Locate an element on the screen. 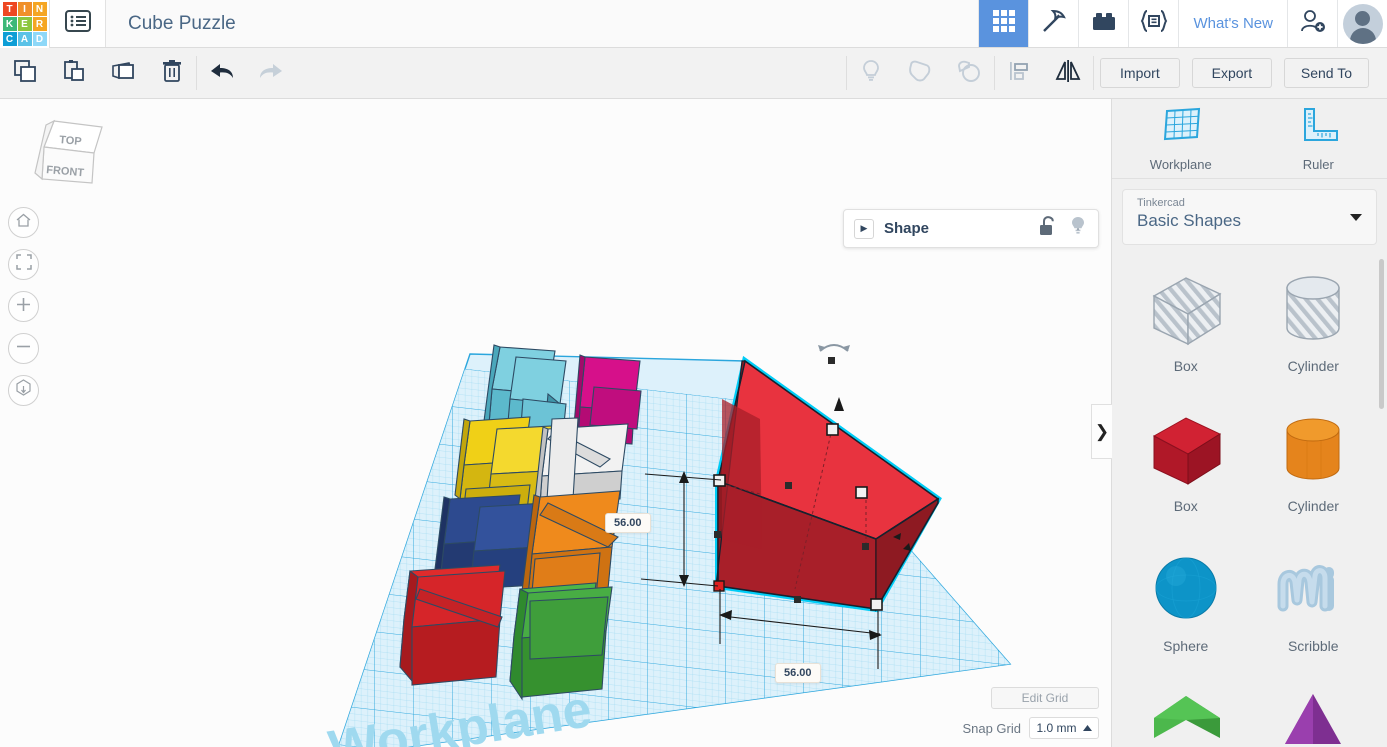  height-handle-cone is located at coordinates (839, 404).